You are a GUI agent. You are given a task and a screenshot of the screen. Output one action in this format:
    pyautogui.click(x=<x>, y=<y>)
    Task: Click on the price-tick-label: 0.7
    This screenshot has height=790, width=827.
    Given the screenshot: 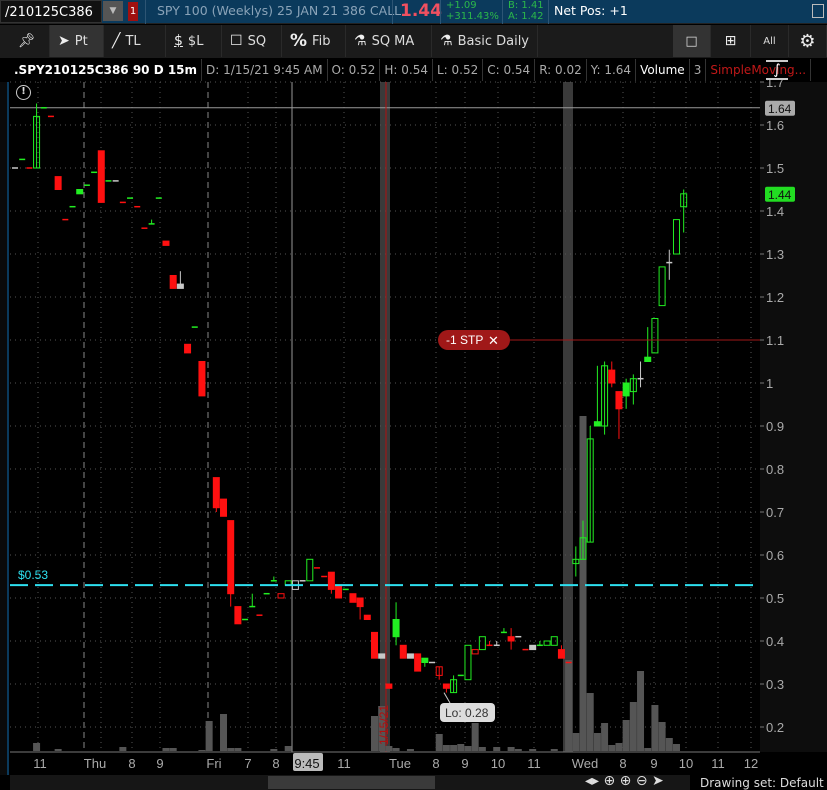 What is the action you would take?
    pyautogui.click(x=775, y=512)
    